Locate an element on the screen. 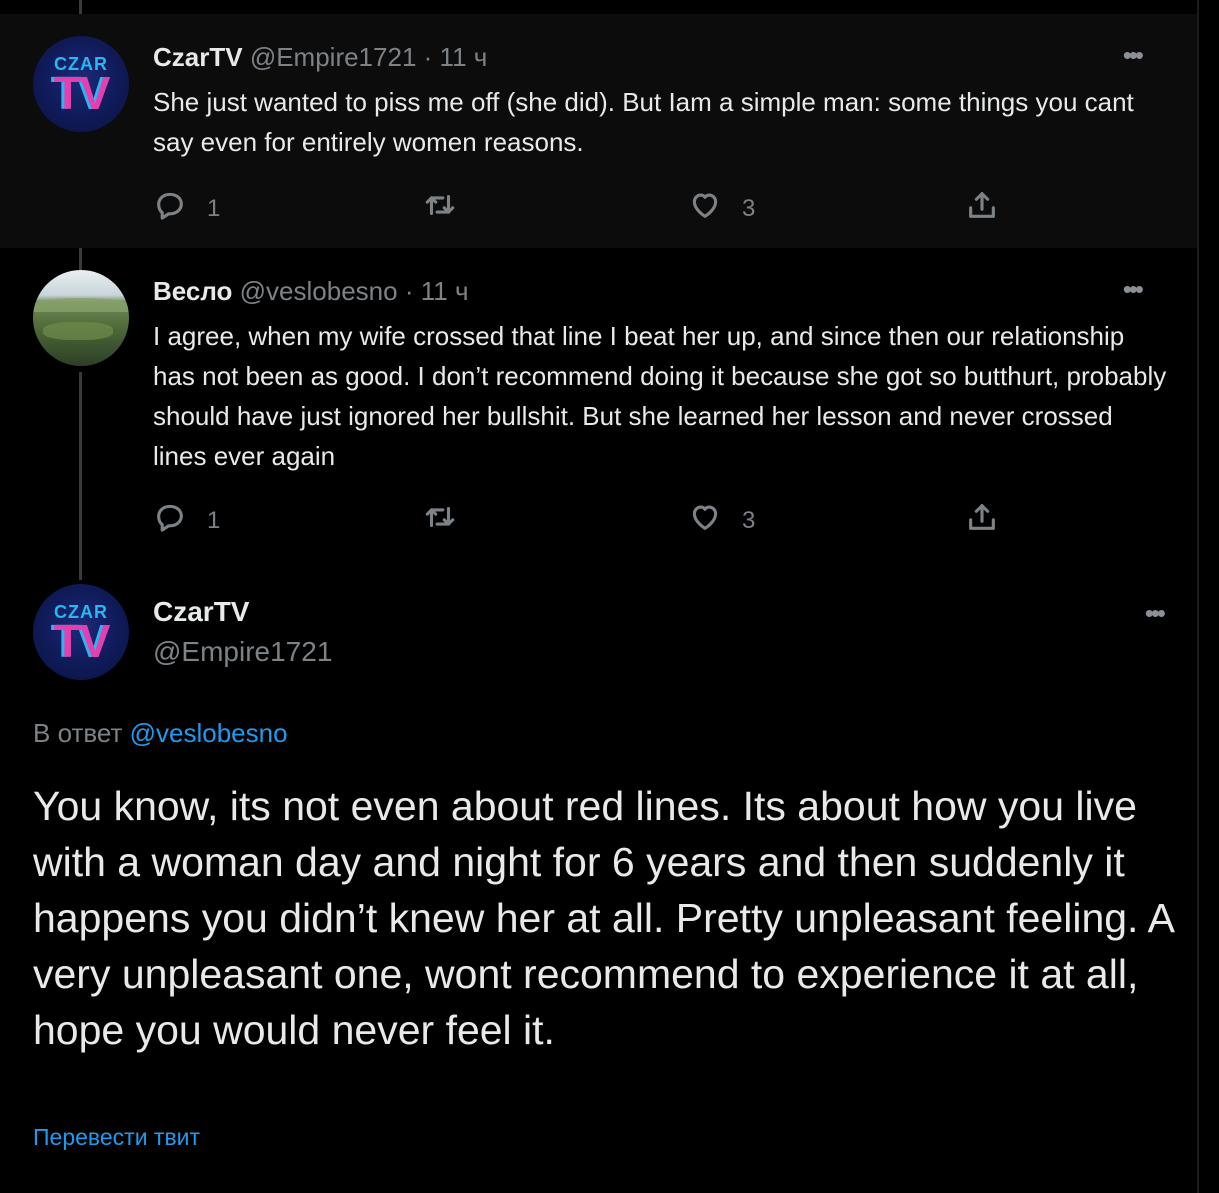 This screenshot has width=1219, height=1193. translate-tweet-link: Перевести твит is located at coordinates (116, 1137).